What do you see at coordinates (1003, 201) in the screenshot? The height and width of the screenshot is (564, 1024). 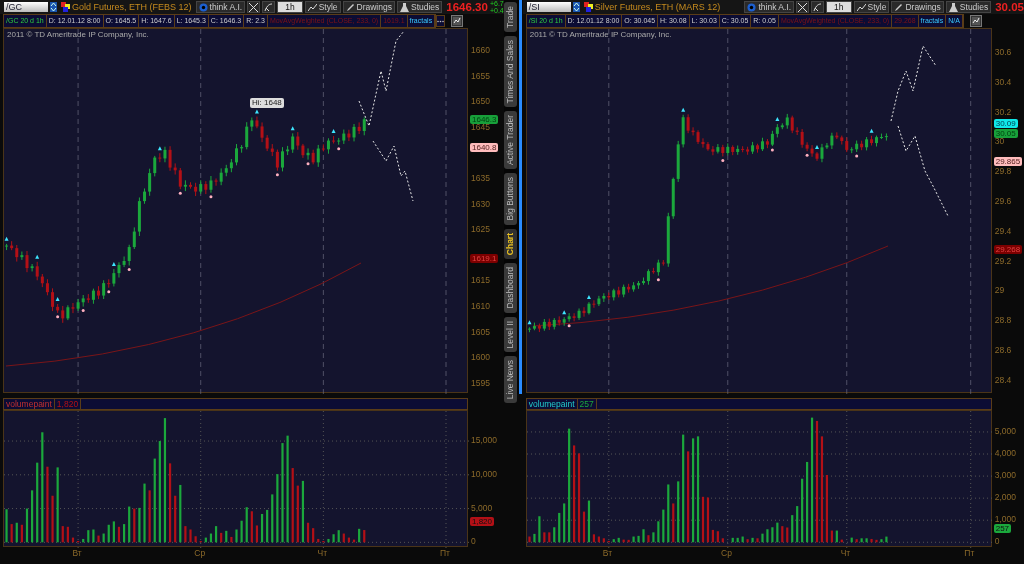 I see `price-axis-label: 29.6` at bounding box center [1003, 201].